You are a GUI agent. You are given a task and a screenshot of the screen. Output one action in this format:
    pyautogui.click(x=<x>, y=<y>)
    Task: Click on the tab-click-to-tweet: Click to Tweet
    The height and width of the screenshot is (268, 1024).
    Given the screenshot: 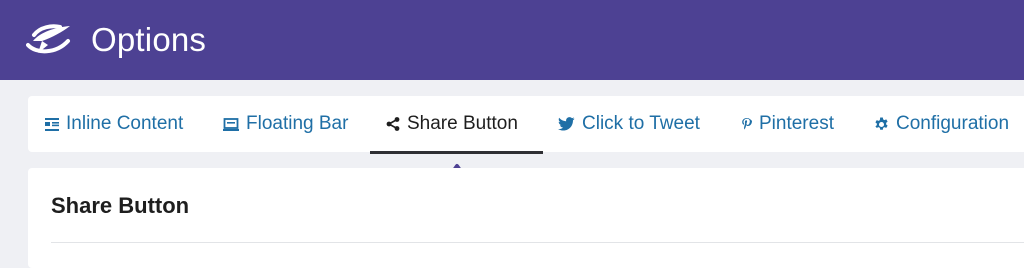 What is the action you would take?
    pyautogui.click(x=629, y=124)
    